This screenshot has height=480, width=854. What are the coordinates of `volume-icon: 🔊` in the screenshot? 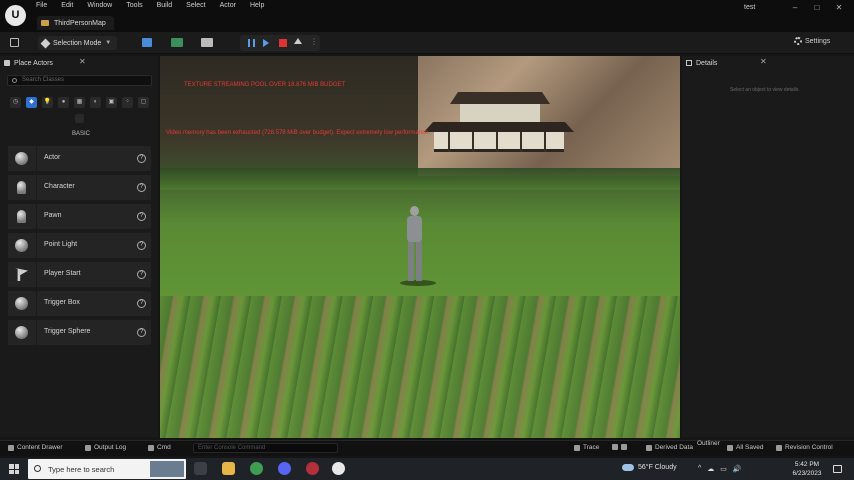 It's located at (737, 469).